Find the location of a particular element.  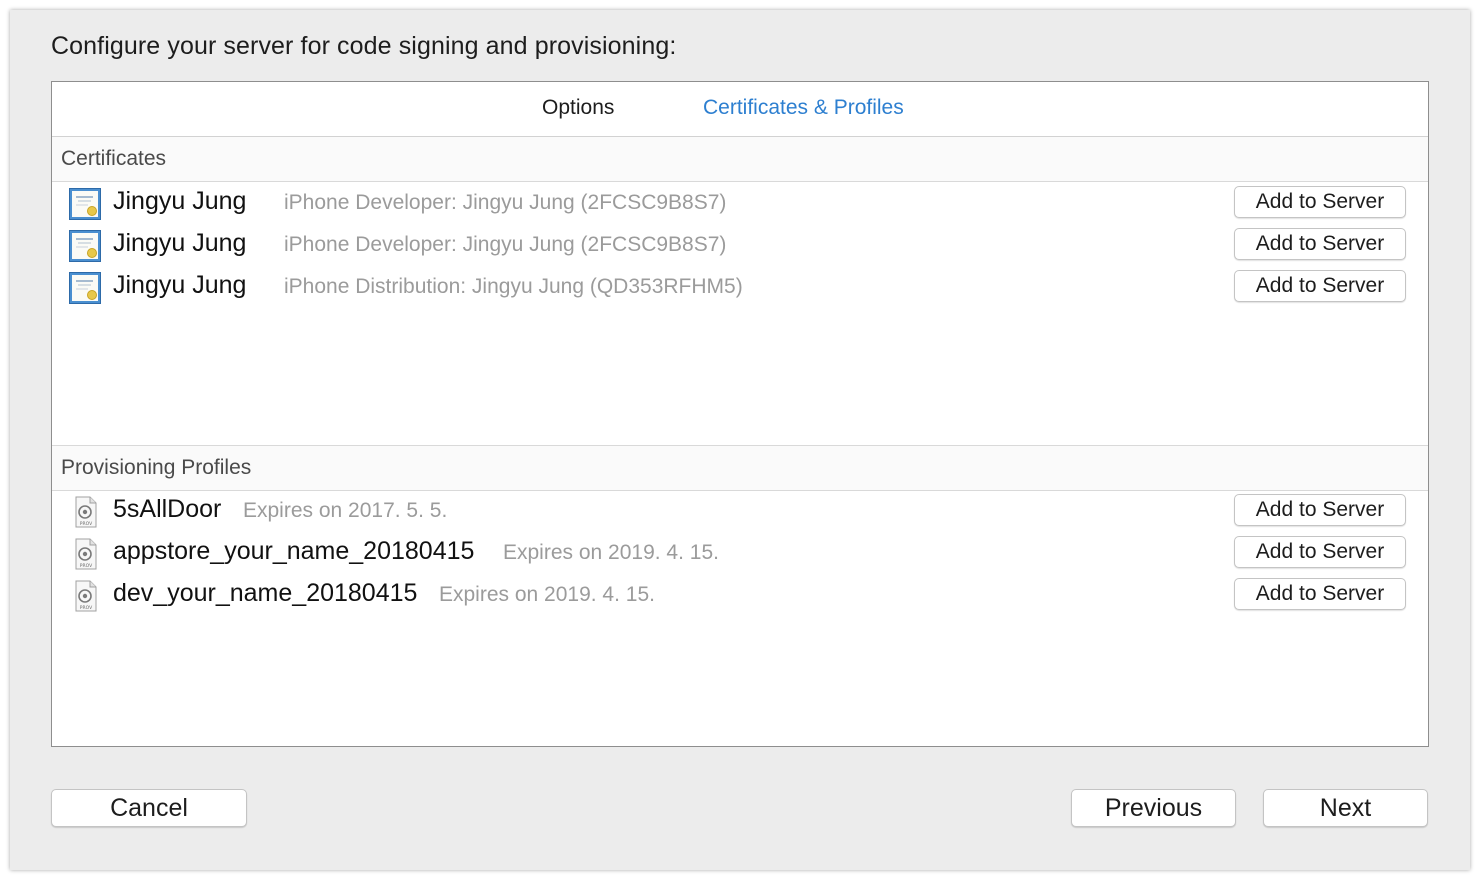

profile-expiry: Expires on 2017. 5. 5. is located at coordinates (345, 510).